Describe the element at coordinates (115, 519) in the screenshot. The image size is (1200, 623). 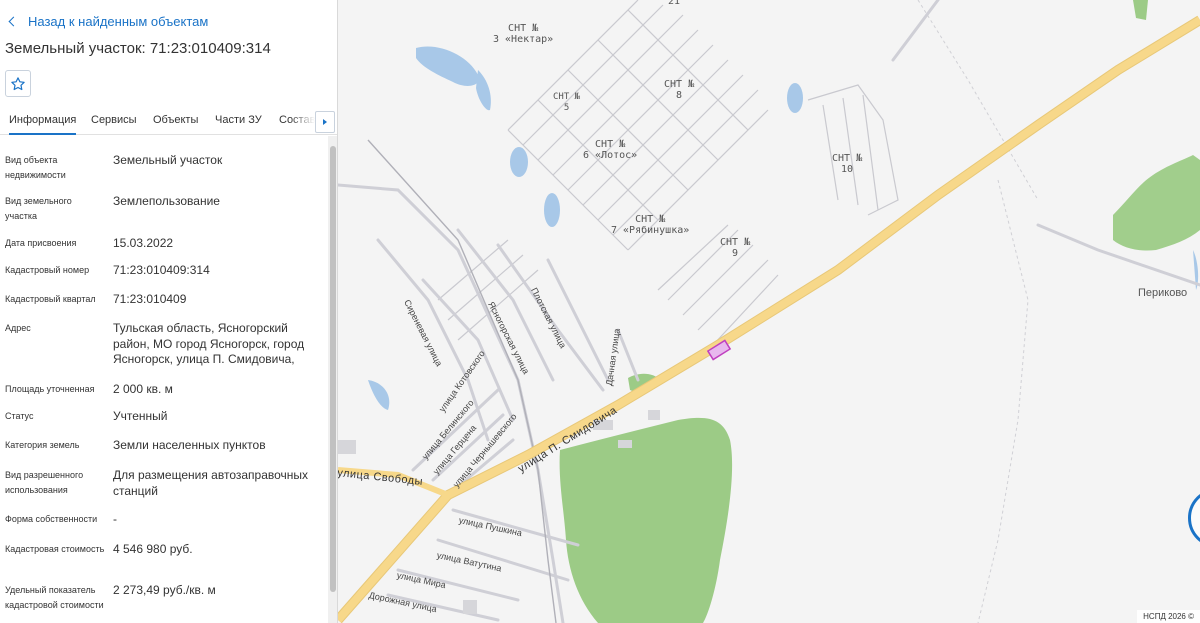
I see `field-value: -` at that location.